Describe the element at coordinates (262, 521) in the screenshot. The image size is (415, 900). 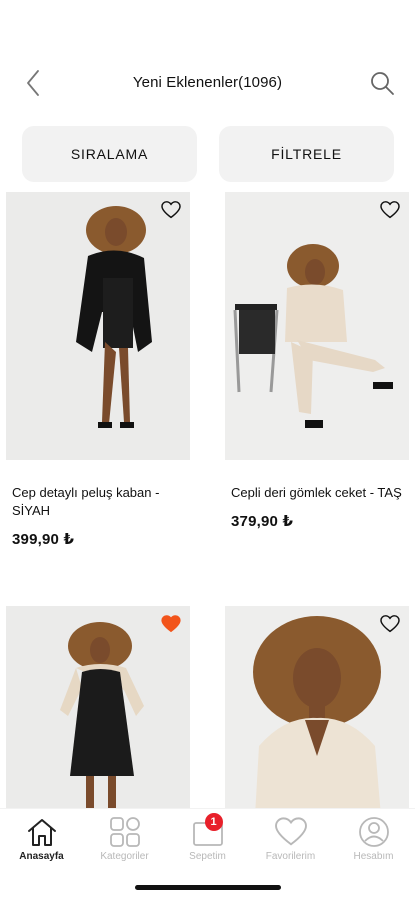
I see `product-price: 379,90 ₺` at that location.